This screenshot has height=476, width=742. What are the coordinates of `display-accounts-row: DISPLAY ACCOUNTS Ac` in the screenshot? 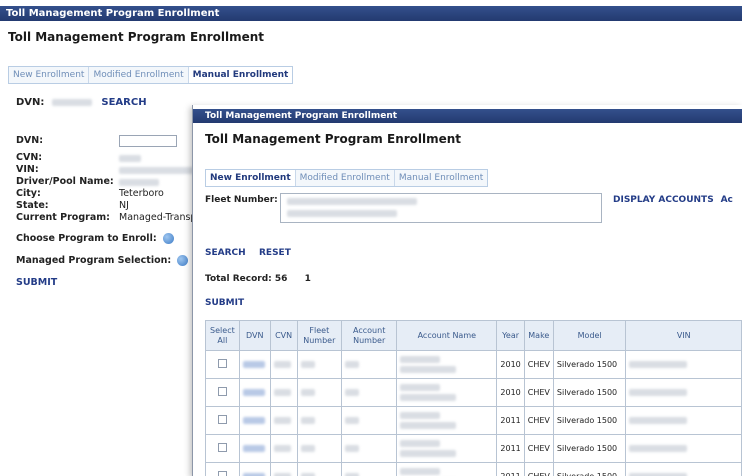 It's located at (673, 200).